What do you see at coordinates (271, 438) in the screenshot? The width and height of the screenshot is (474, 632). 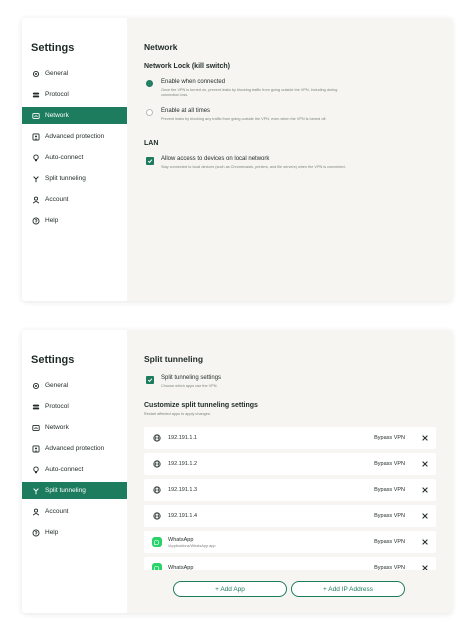 I see `row-text: 192.191.1.1` at bounding box center [271, 438].